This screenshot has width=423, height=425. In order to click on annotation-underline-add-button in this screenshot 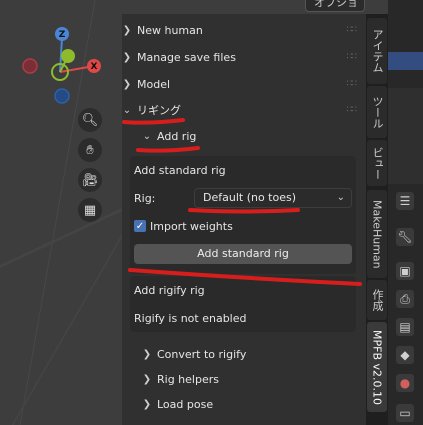, I will do `click(245, 277)`.